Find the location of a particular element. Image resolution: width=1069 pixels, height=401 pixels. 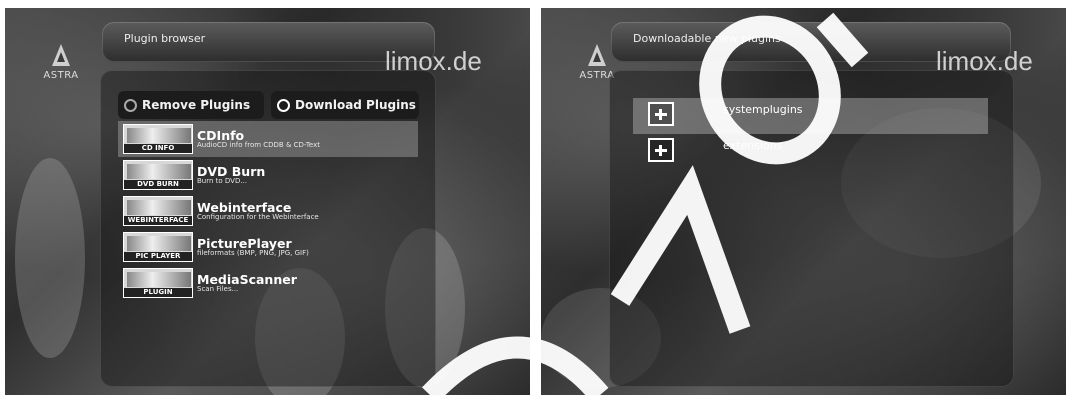

button-label: Download Plugins is located at coordinates (355, 105).